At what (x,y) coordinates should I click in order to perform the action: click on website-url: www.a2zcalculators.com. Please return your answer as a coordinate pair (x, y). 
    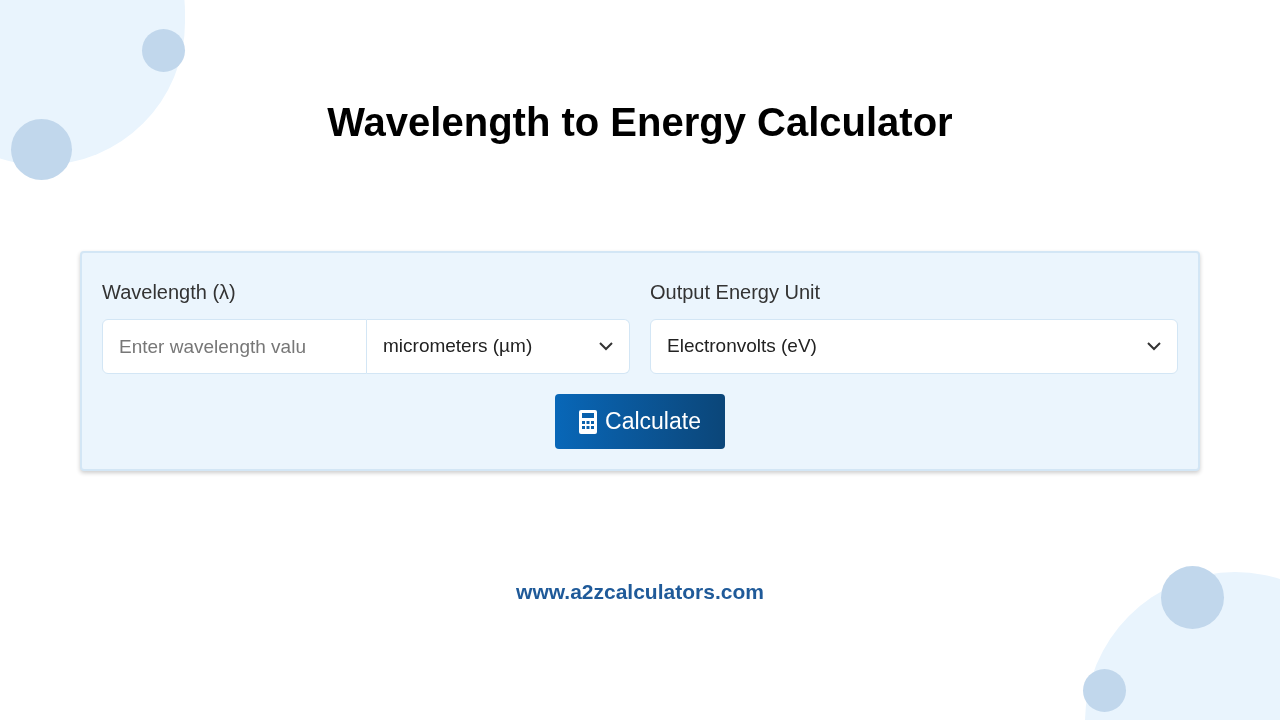
    Looking at the image, I should click on (640, 592).